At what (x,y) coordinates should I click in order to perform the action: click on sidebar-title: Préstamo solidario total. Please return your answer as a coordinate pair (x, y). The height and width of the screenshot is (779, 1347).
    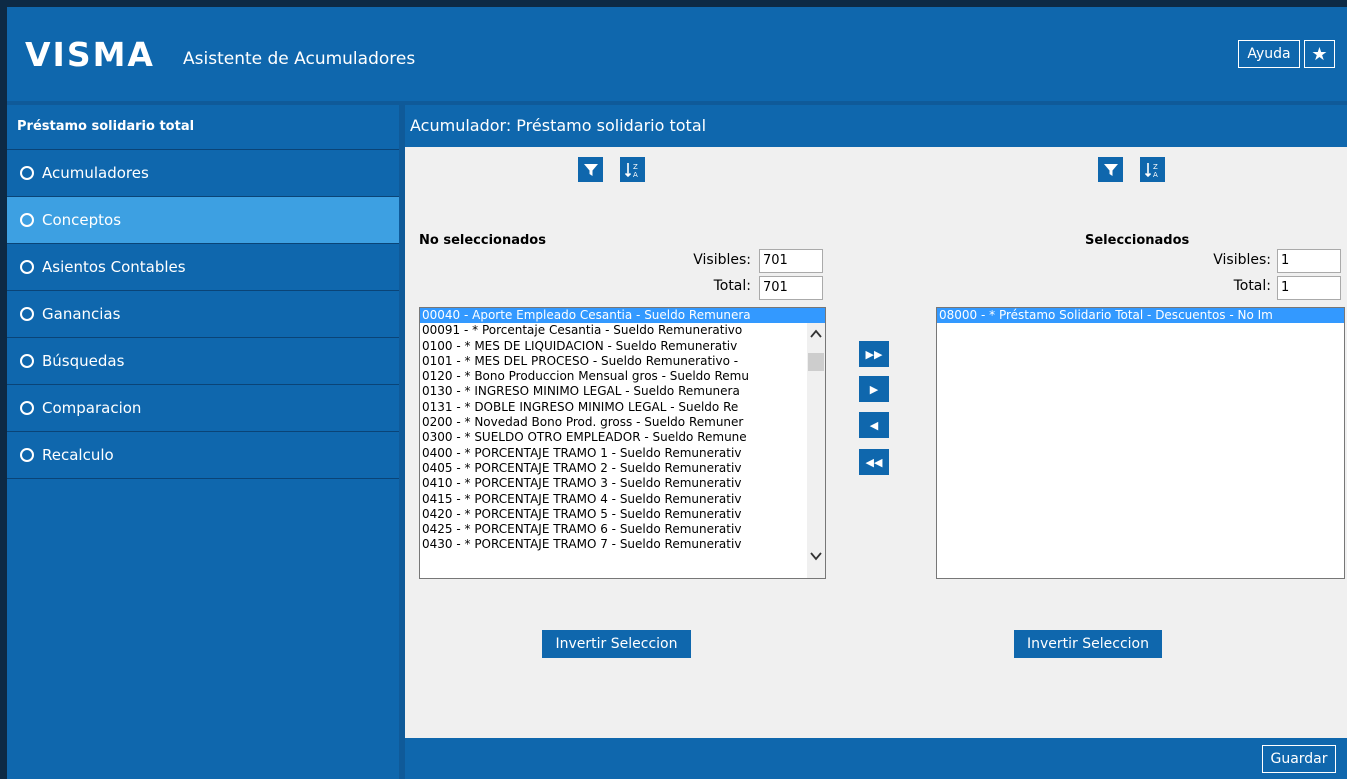
    Looking at the image, I should click on (203, 127).